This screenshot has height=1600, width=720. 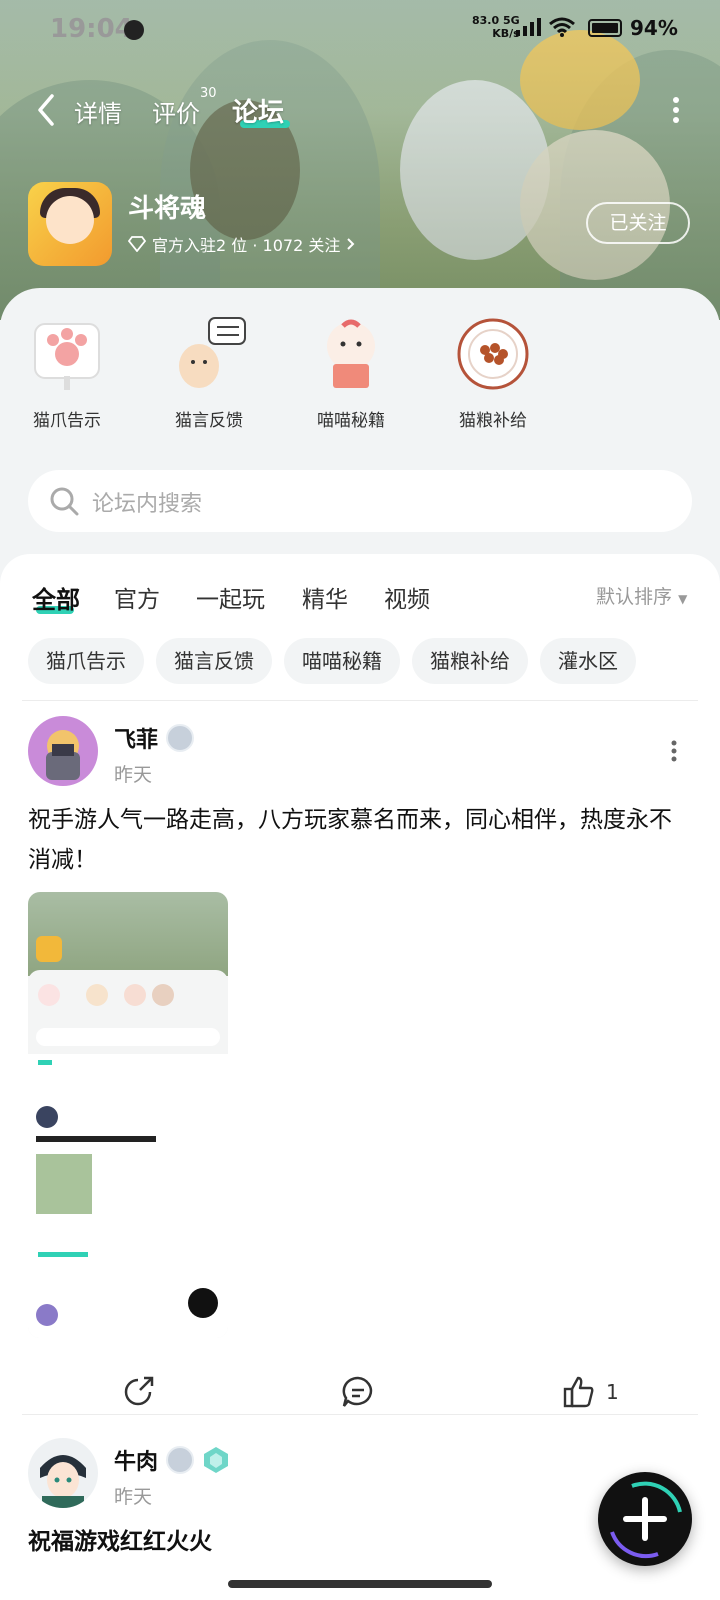 What do you see at coordinates (136, 1460) in the screenshot?
I see `post-author: 牛肉` at bounding box center [136, 1460].